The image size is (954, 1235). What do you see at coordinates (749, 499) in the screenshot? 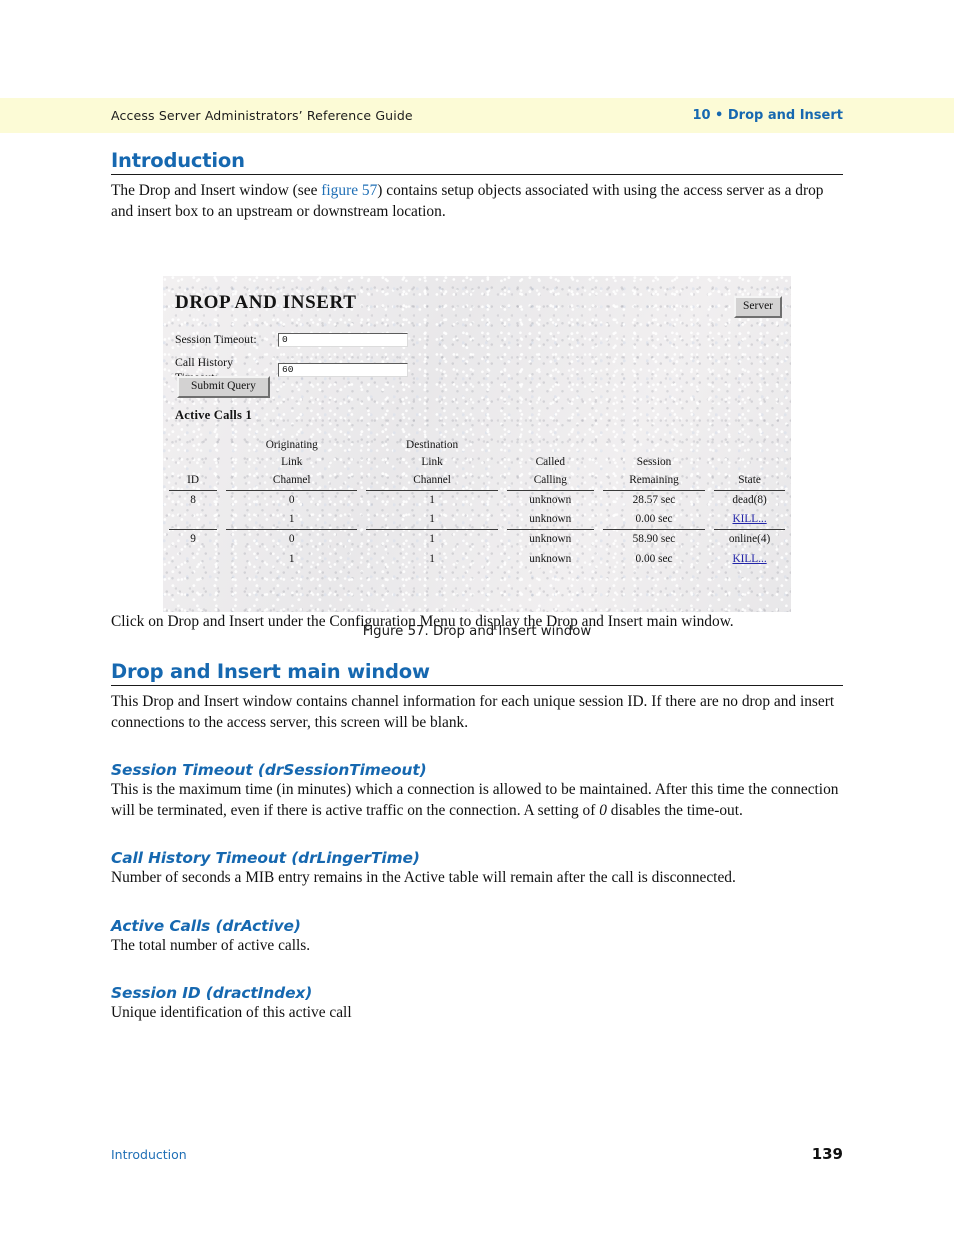
I see `cell-state-8-a: dead(8)` at bounding box center [749, 499].